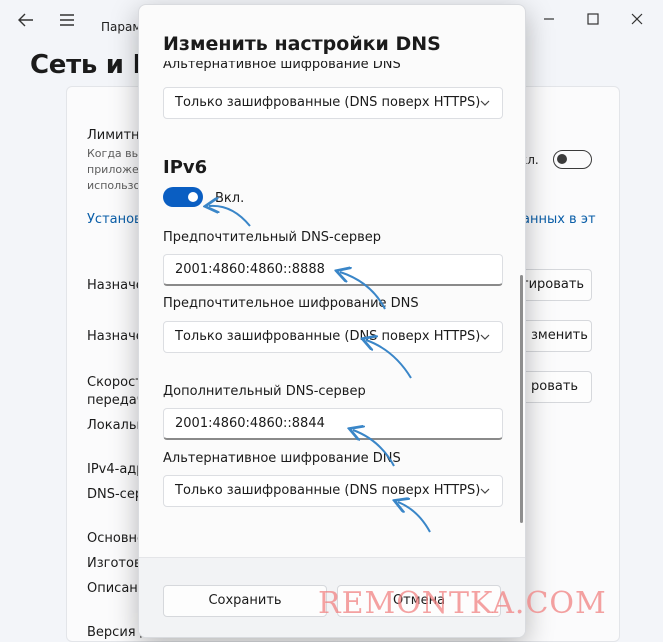 The height and width of the screenshot is (642, 663). Describe the element at coordinates (112, 588) in the screenshot. I see `property-label: Описан` at that location.